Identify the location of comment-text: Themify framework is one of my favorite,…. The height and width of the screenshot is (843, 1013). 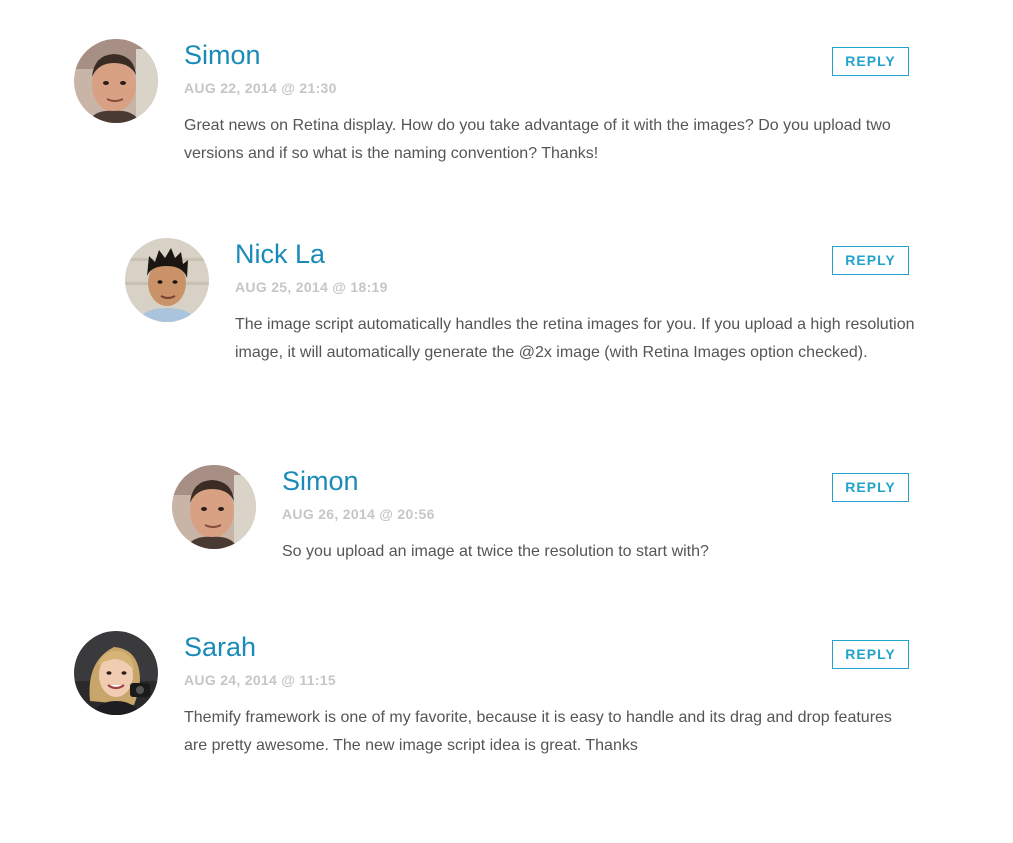
(538, 731).